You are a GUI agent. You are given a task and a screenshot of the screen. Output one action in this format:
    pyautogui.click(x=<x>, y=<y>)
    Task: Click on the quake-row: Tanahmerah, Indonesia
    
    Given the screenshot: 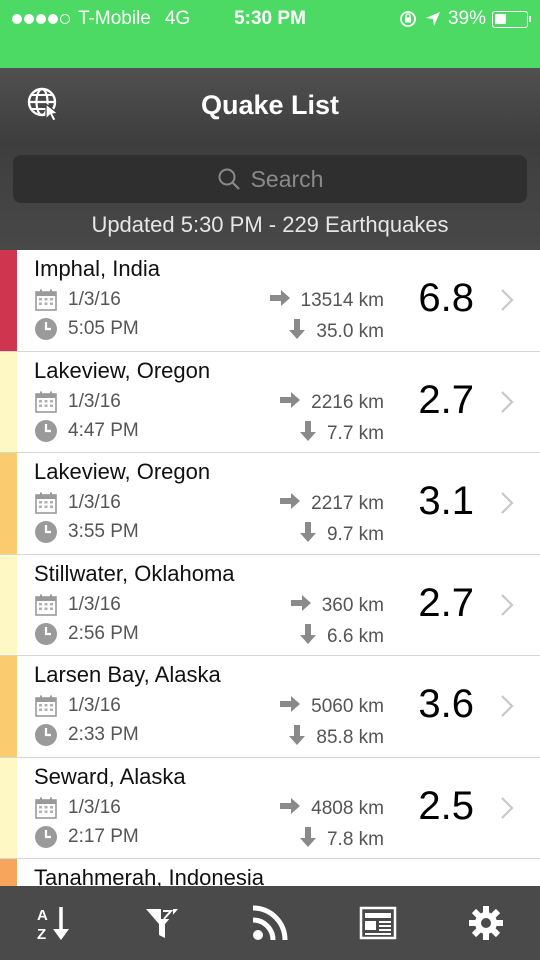 What is the action you would take?
    pyautogui.click(x=270, y=872)
    